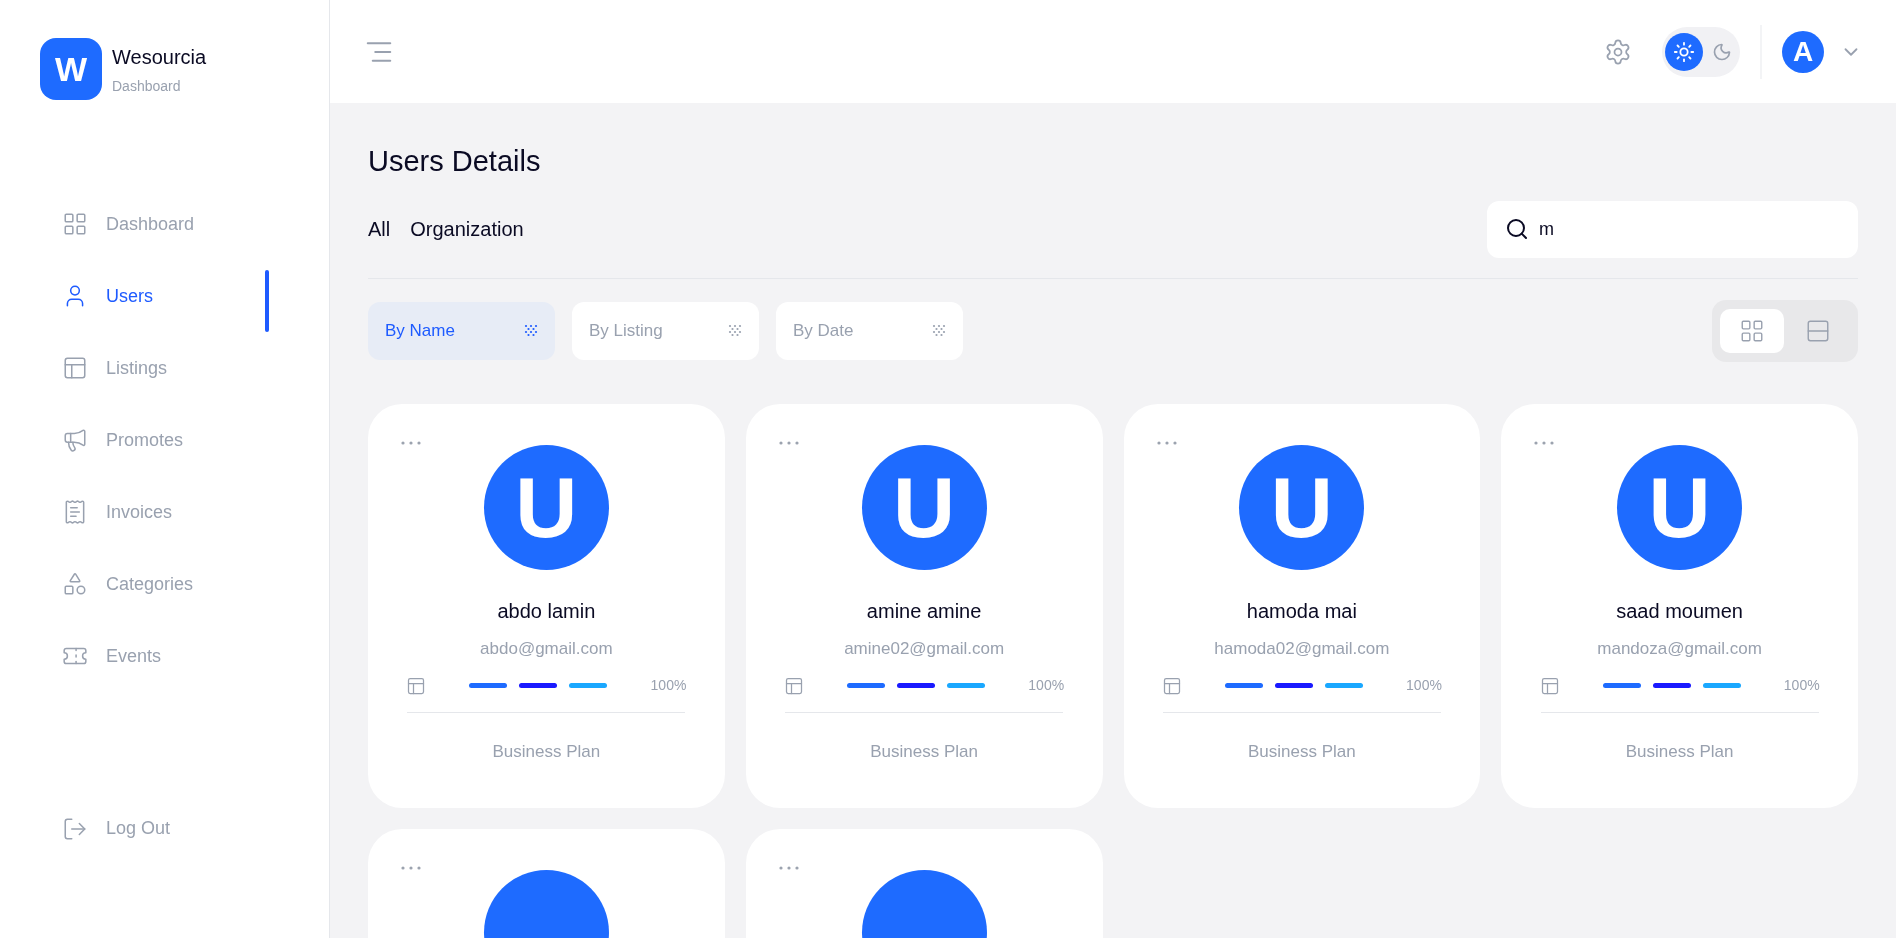 This screenshot has height=938, width=1896. I want to click on grid-view-button, so click(1752, 330).